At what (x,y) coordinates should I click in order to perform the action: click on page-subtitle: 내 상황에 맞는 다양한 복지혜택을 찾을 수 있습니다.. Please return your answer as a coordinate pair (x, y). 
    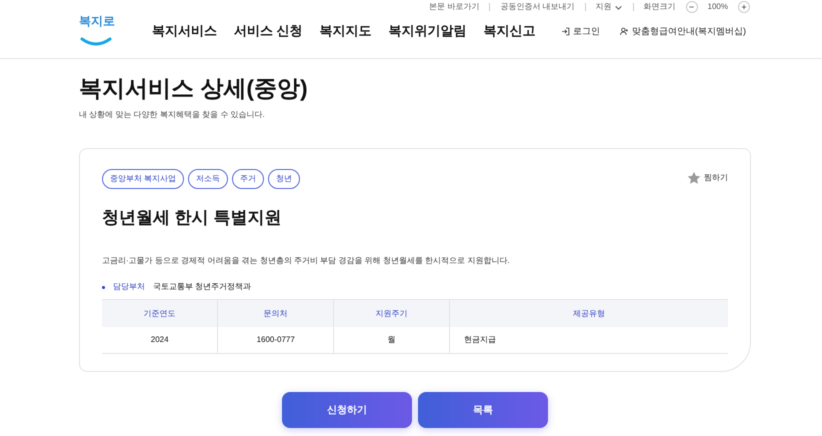
    Looking at the image, I should click on (172, 115).